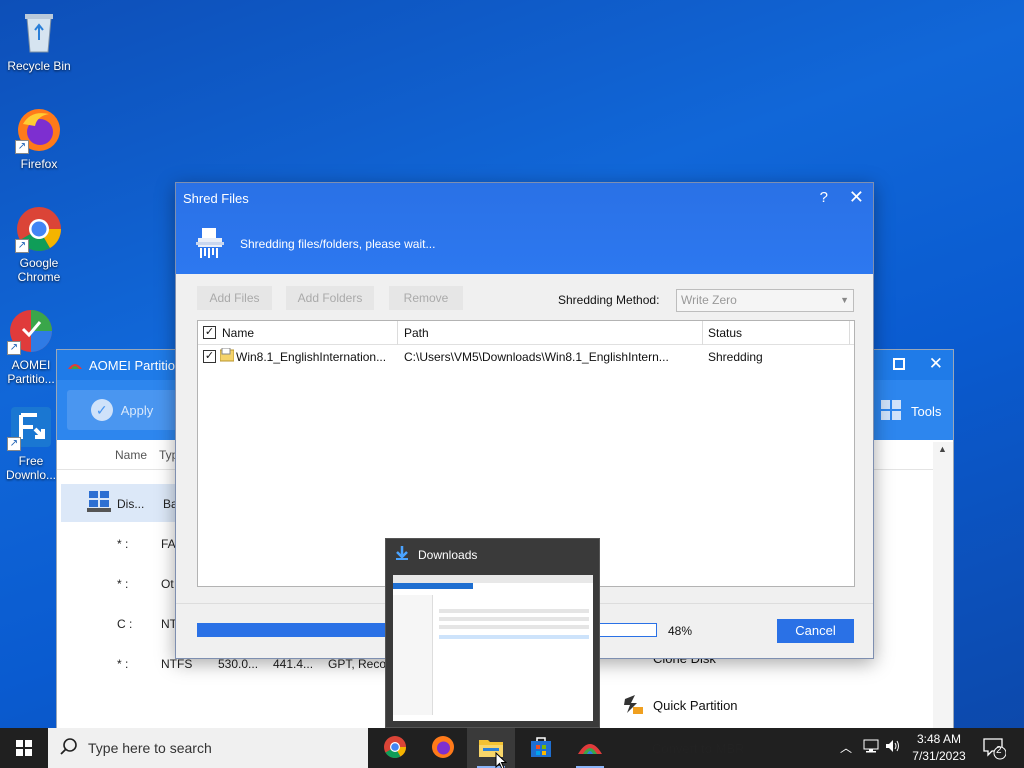 This screenshot has height=768, width=1024. I want to click on col-status: Status, so click(725, 333).